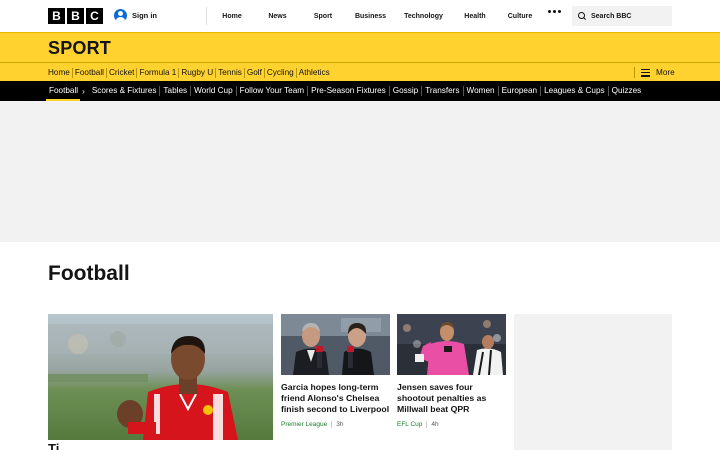  I want to click on global-nav-business: Business, so click(370, 16).